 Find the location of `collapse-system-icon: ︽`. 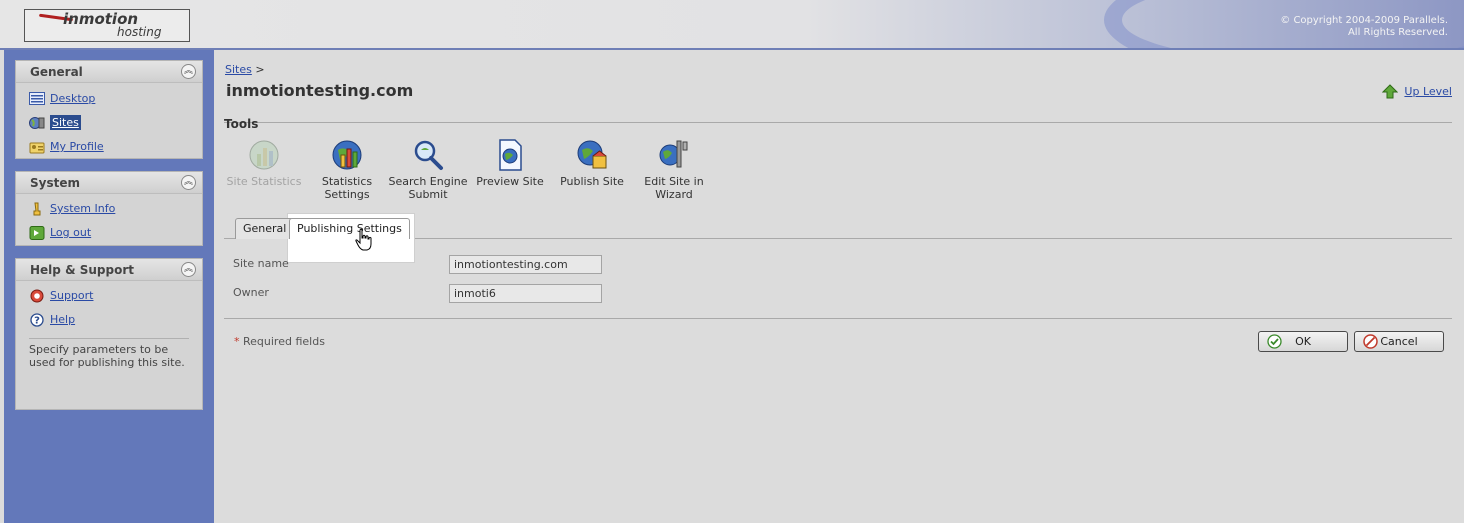

collapse-system-icon: ︽ is located at coordinates (188, 182).